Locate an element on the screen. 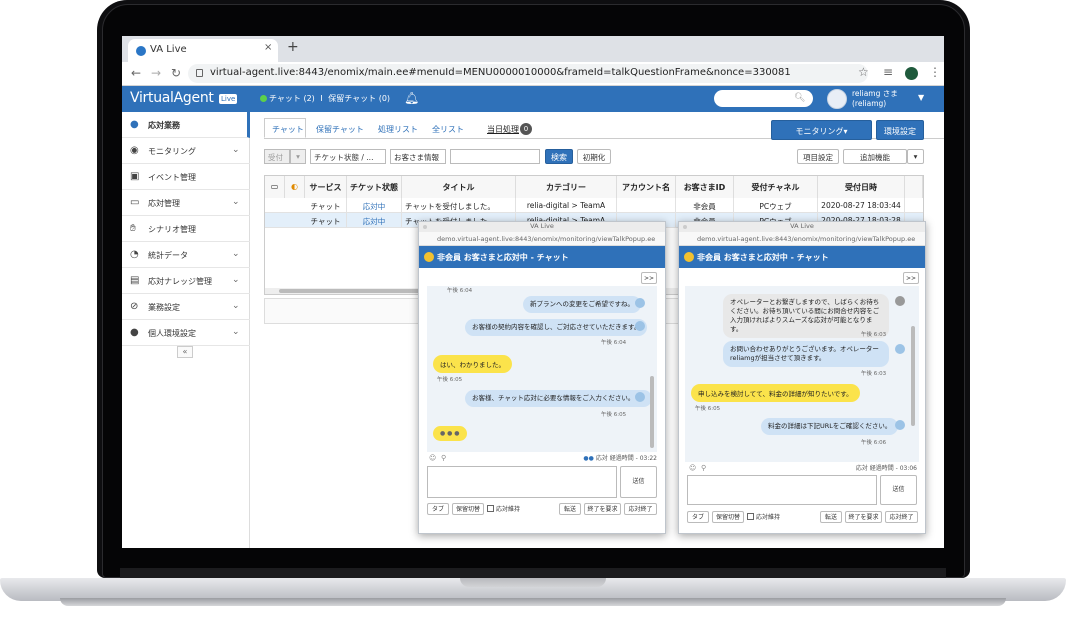 The height and width of the screenshot is (624, 1066). forward-icon: → is located at coordinates (156, 73).